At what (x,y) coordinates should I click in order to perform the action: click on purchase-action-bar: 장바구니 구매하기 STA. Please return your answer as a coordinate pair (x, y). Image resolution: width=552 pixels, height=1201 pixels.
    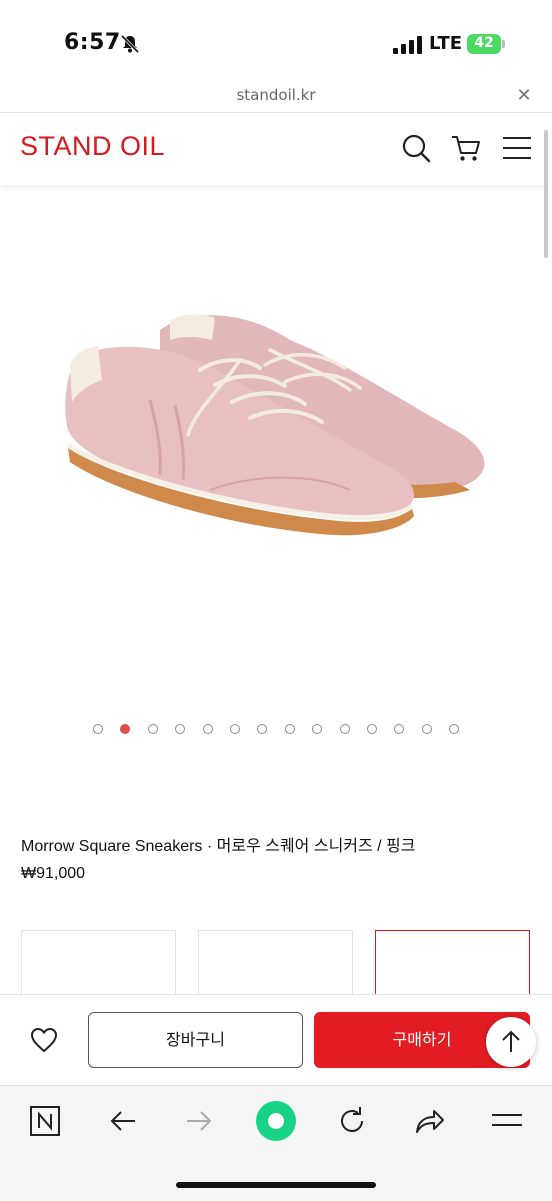
    Looking at the image, I should click on (276, 1039).